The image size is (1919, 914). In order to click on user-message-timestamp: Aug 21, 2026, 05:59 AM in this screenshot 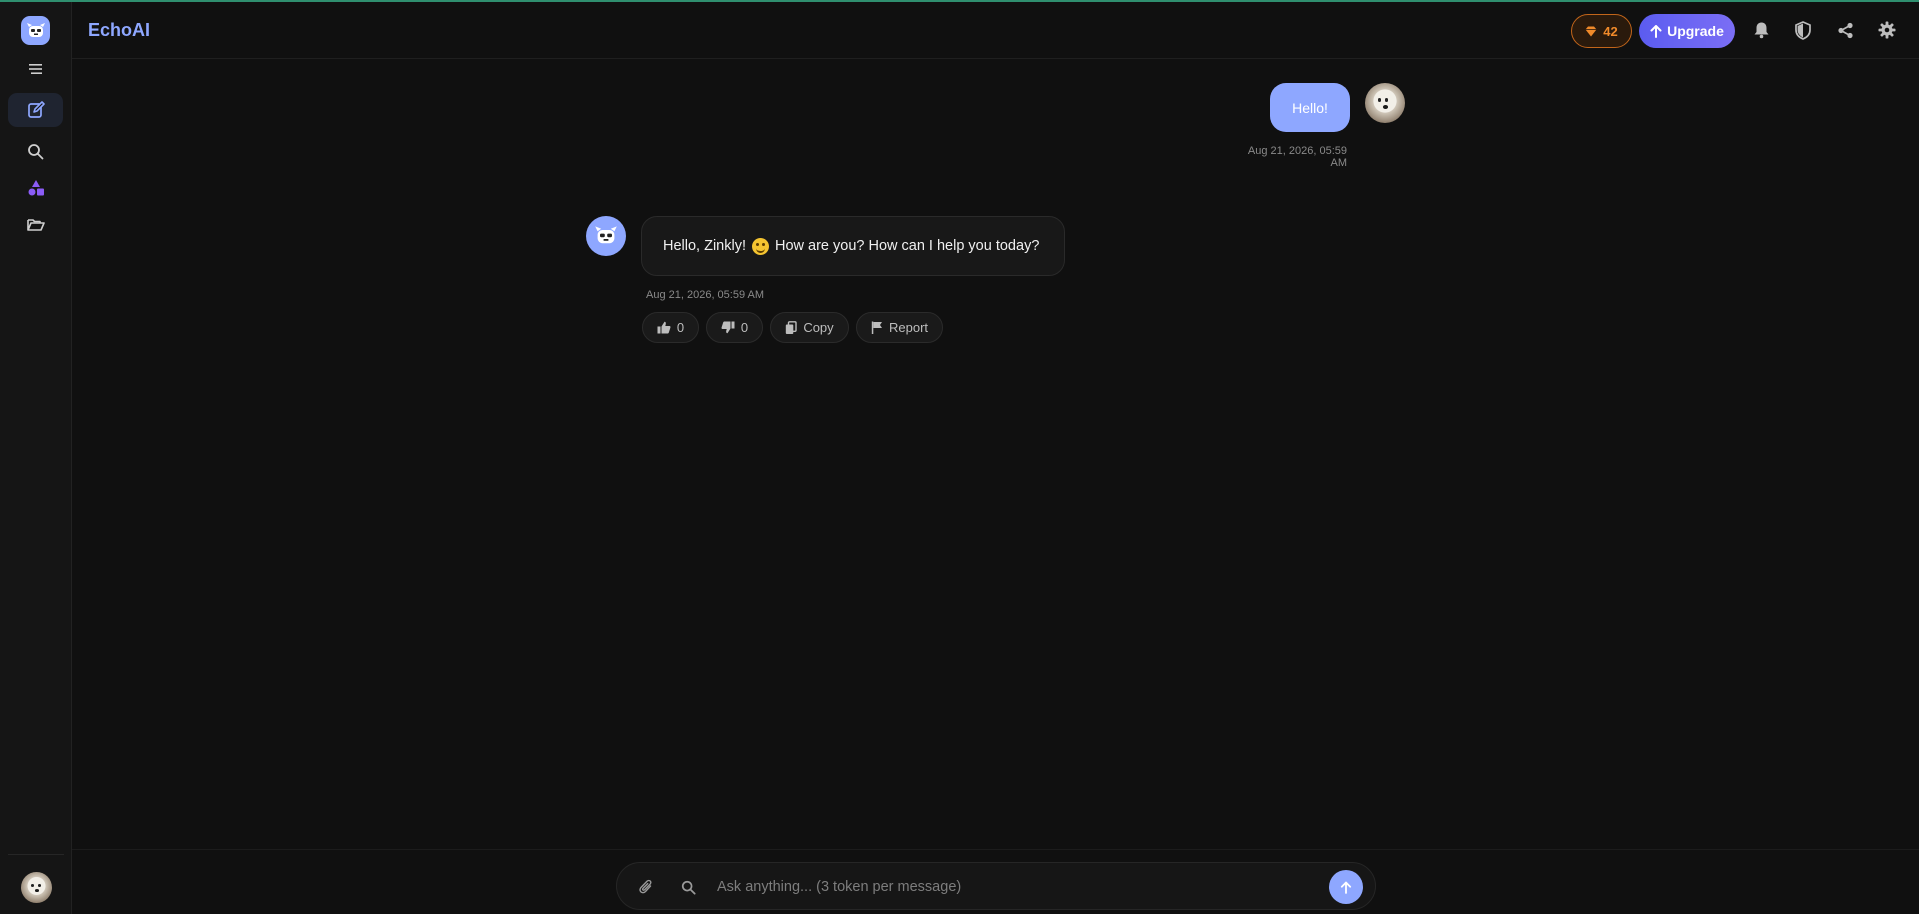, I will do `click(1297, 157)`.